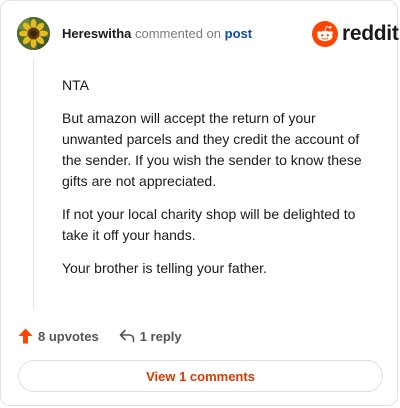  What do you see at coordinates (370, 33) in the screenshot?
I see `reddit-wordmark: reddit` at bounding box center [370, 33].